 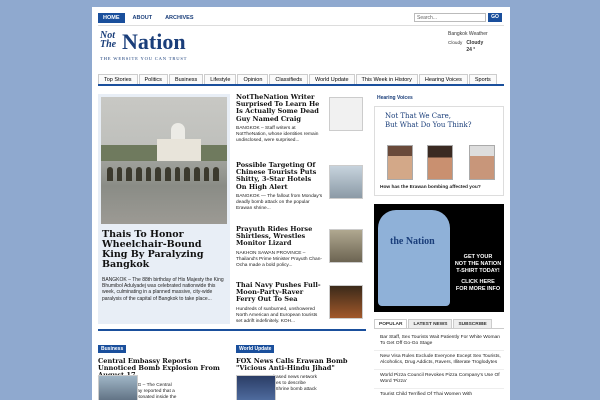 I want to click on business-label: Business, so click(x=112, y=349).